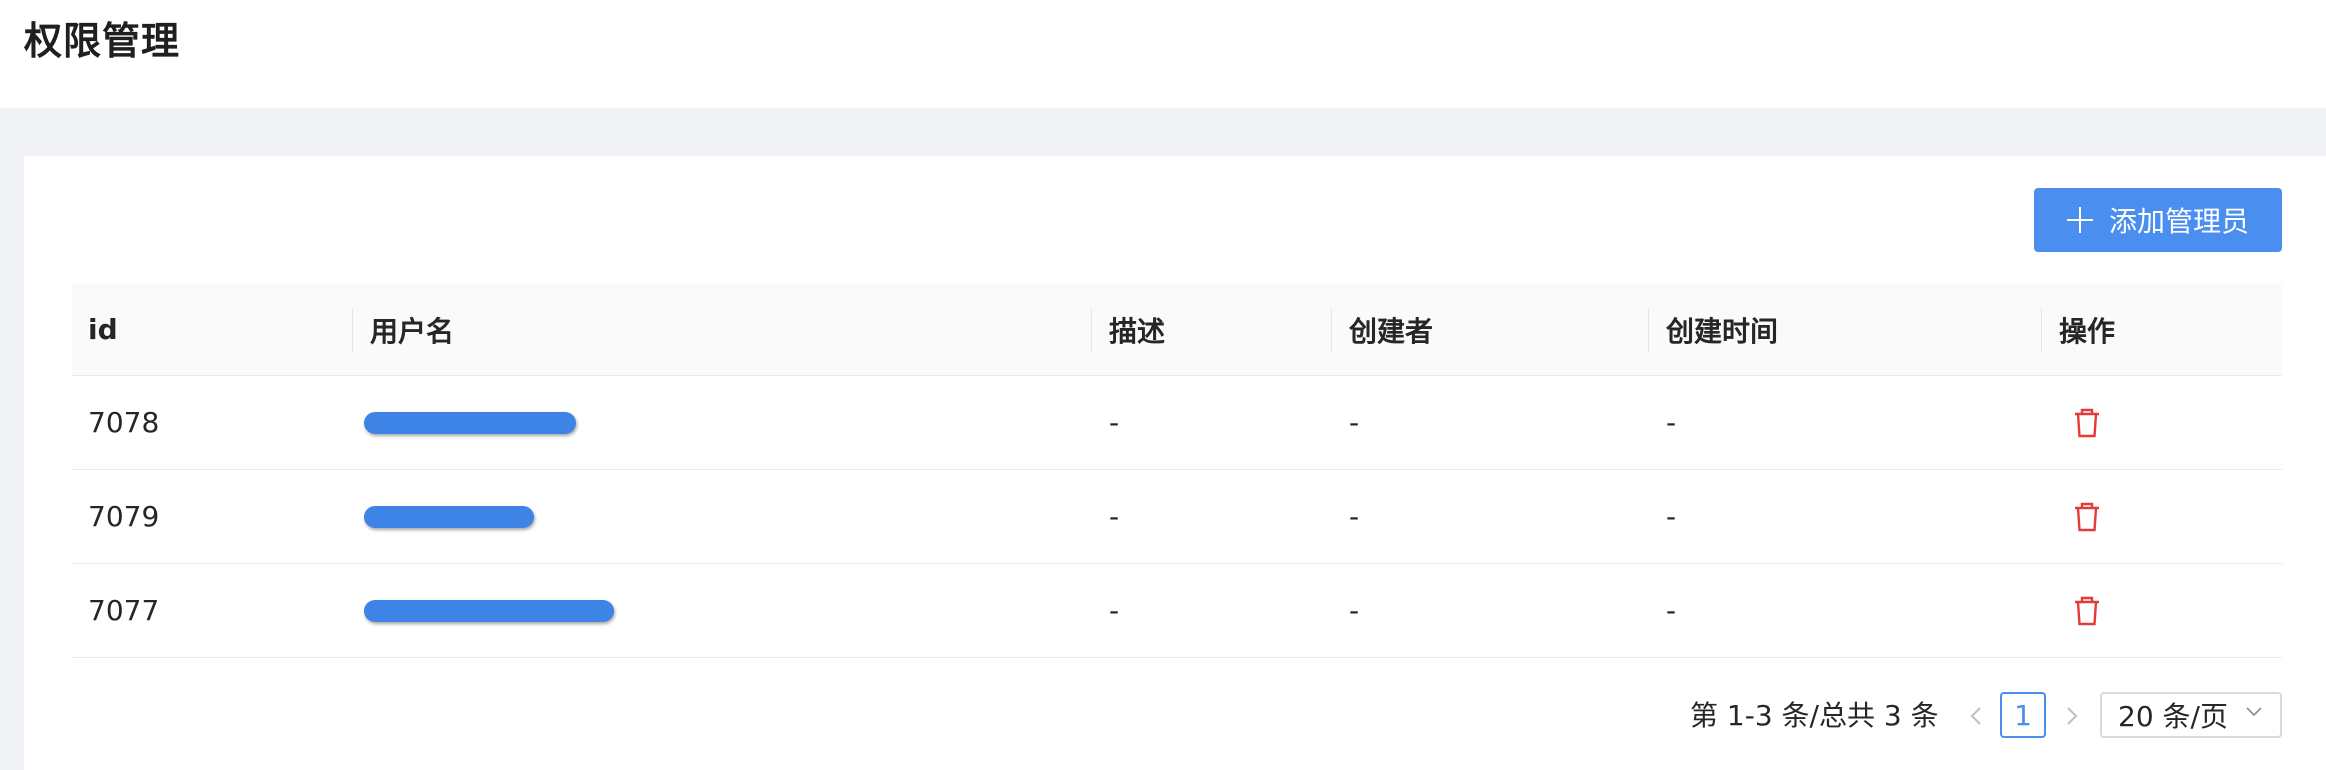 Image resolution: width=2326 pixels, height=770 pixels. Describe the element at coordinates (1163, 54) in the screenshot. I see `page-header: 权限管理` at that location.